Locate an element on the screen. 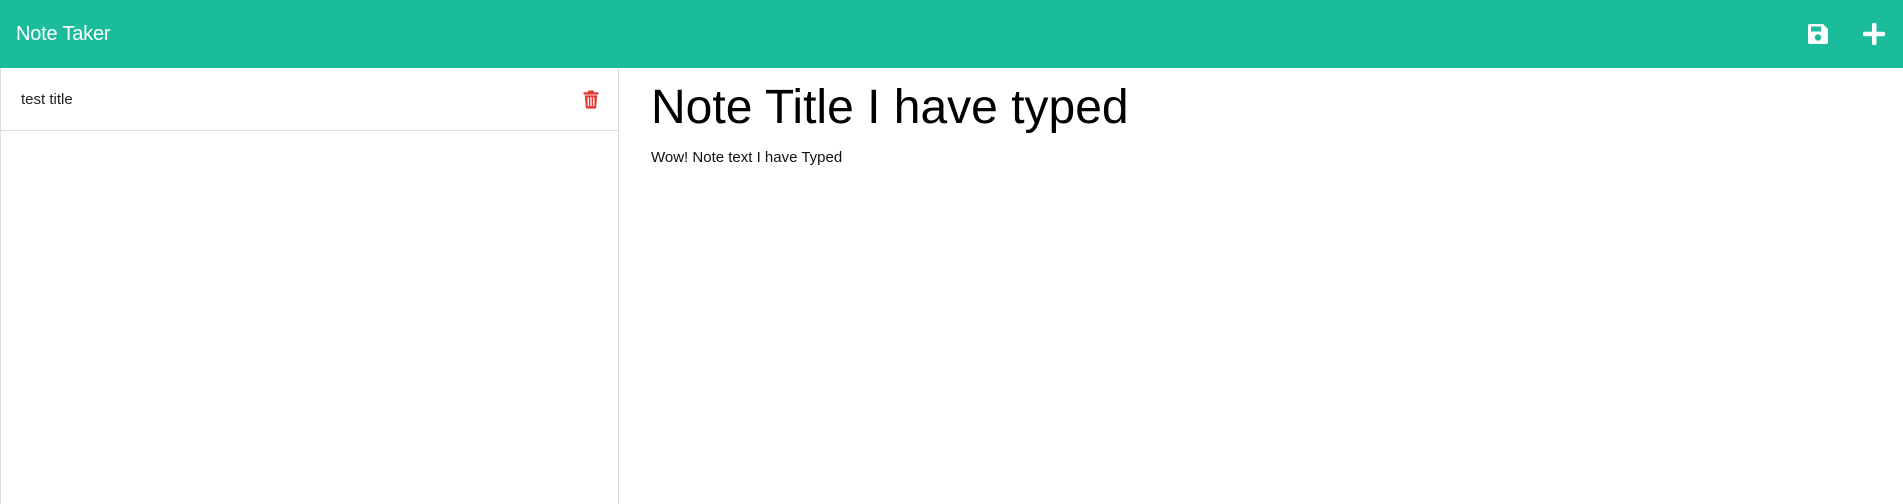  note-text-input: Wow! Note text I have Typed is located at coordinates (1261, 157).